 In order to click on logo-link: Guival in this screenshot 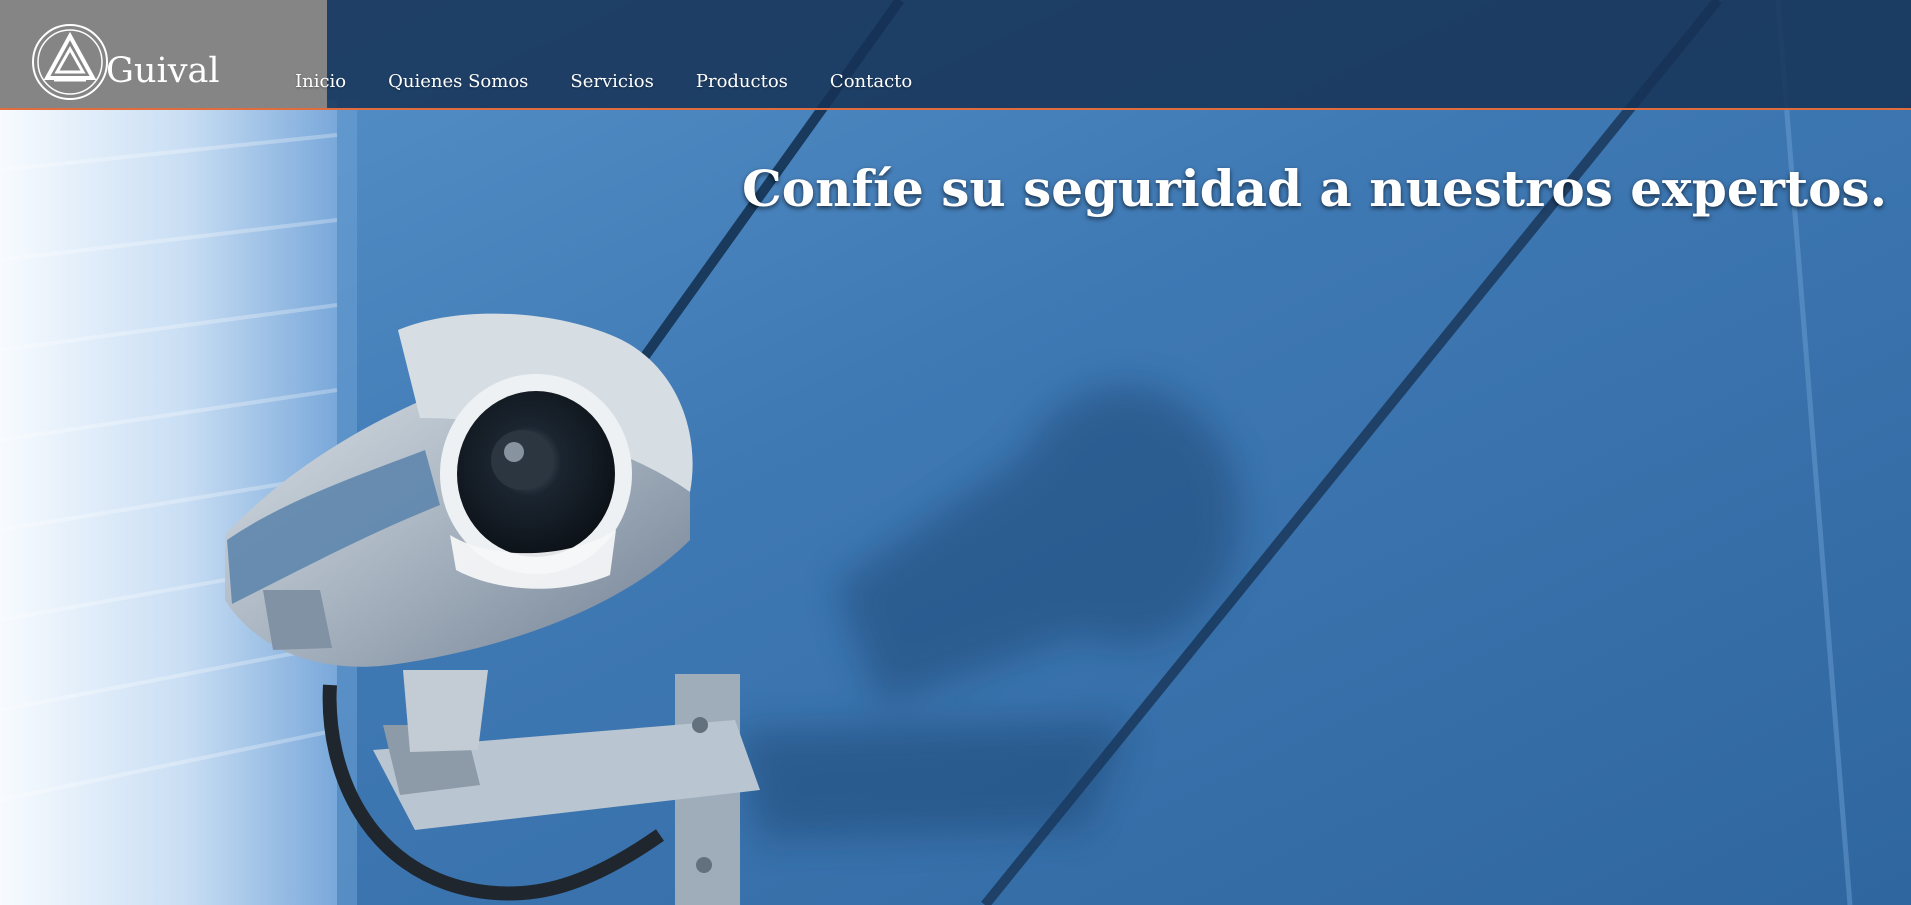, I will do `click(163, 54)`.